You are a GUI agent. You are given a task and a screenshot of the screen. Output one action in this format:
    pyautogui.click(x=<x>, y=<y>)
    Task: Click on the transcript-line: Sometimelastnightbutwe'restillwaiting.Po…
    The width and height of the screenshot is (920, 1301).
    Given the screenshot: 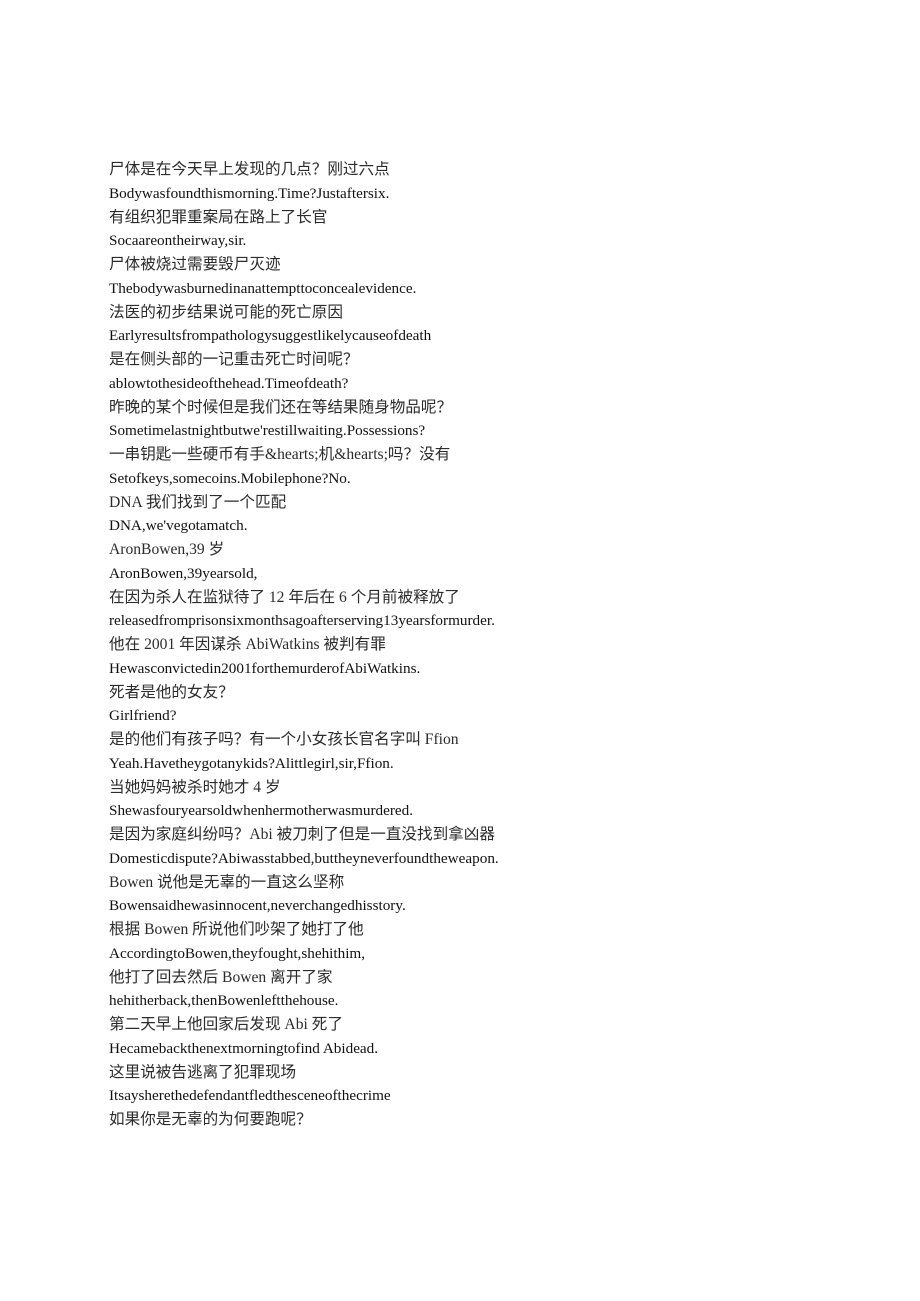 What is the action you would take?
    pyautogui.click(x=267, y=431)
    